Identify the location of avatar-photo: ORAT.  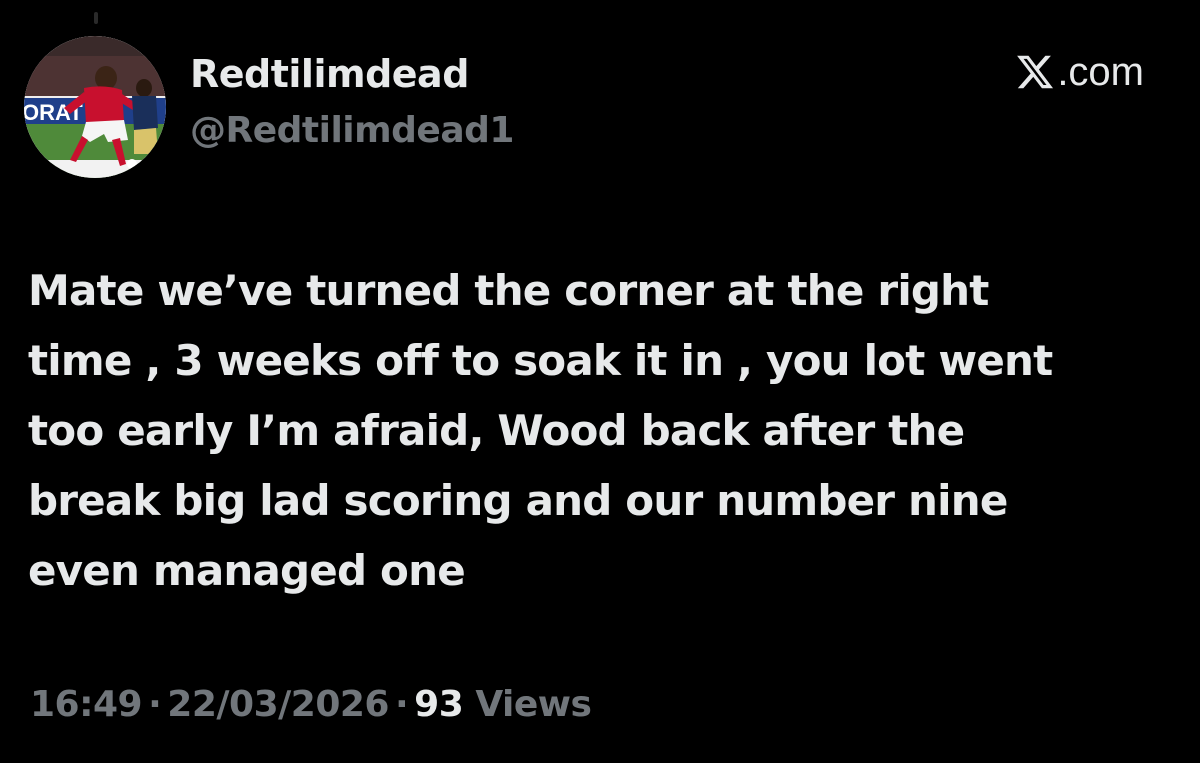
(95, 107).